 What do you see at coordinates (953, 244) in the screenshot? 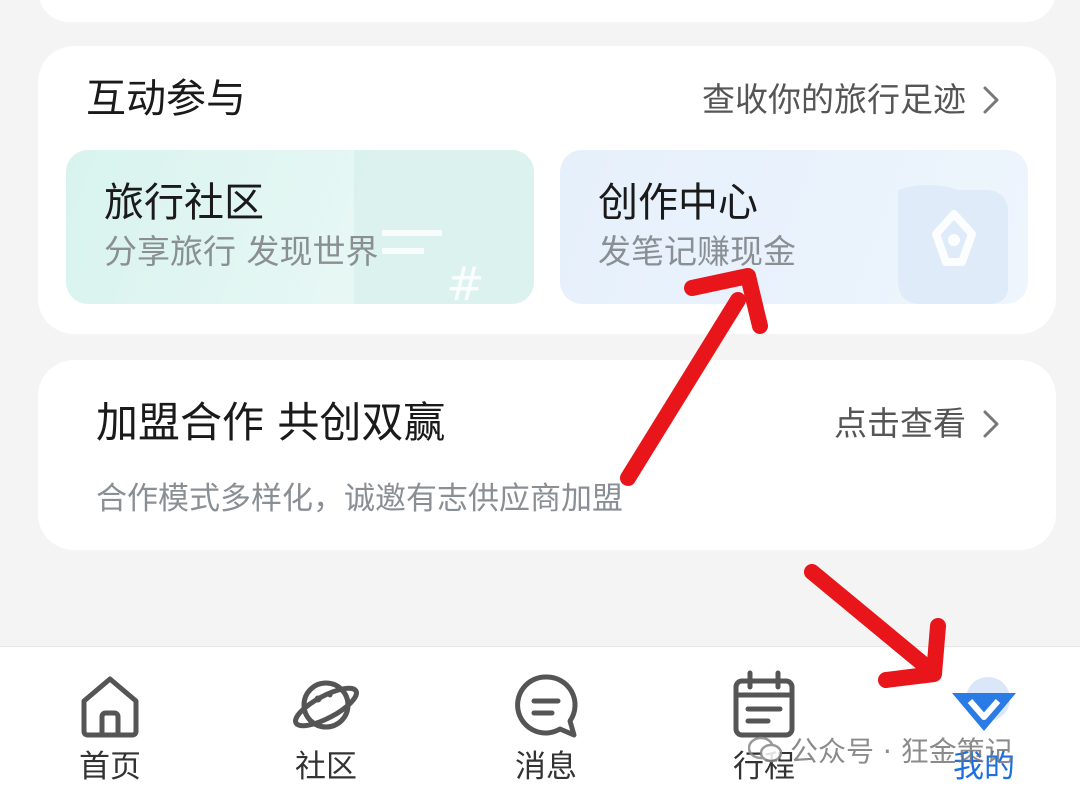
I see `pen-nib-decor-icon` at bounding box center [953, 244].